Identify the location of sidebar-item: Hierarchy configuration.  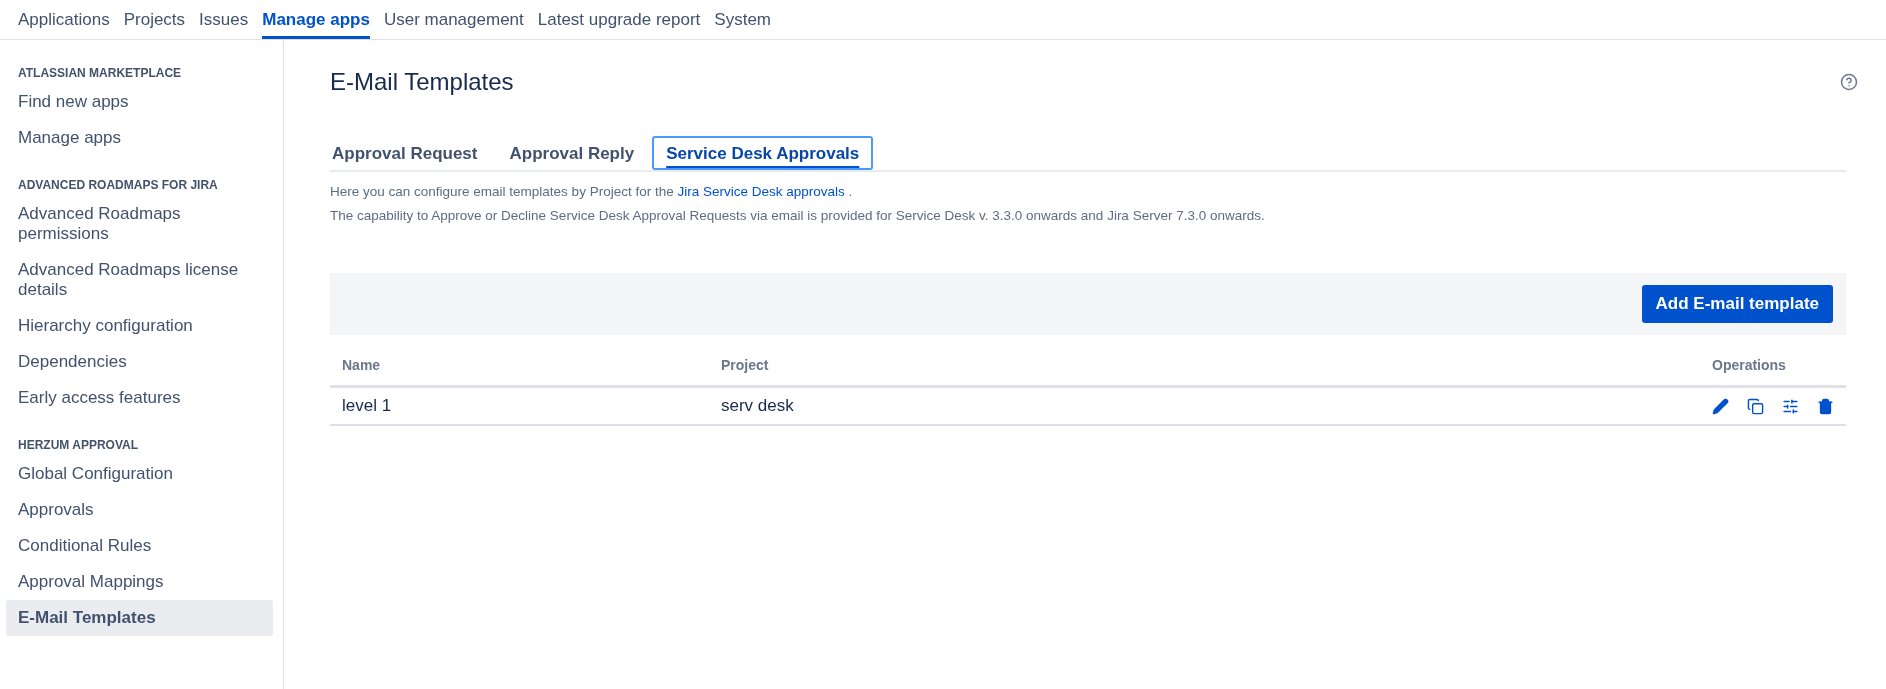
(139, 326).